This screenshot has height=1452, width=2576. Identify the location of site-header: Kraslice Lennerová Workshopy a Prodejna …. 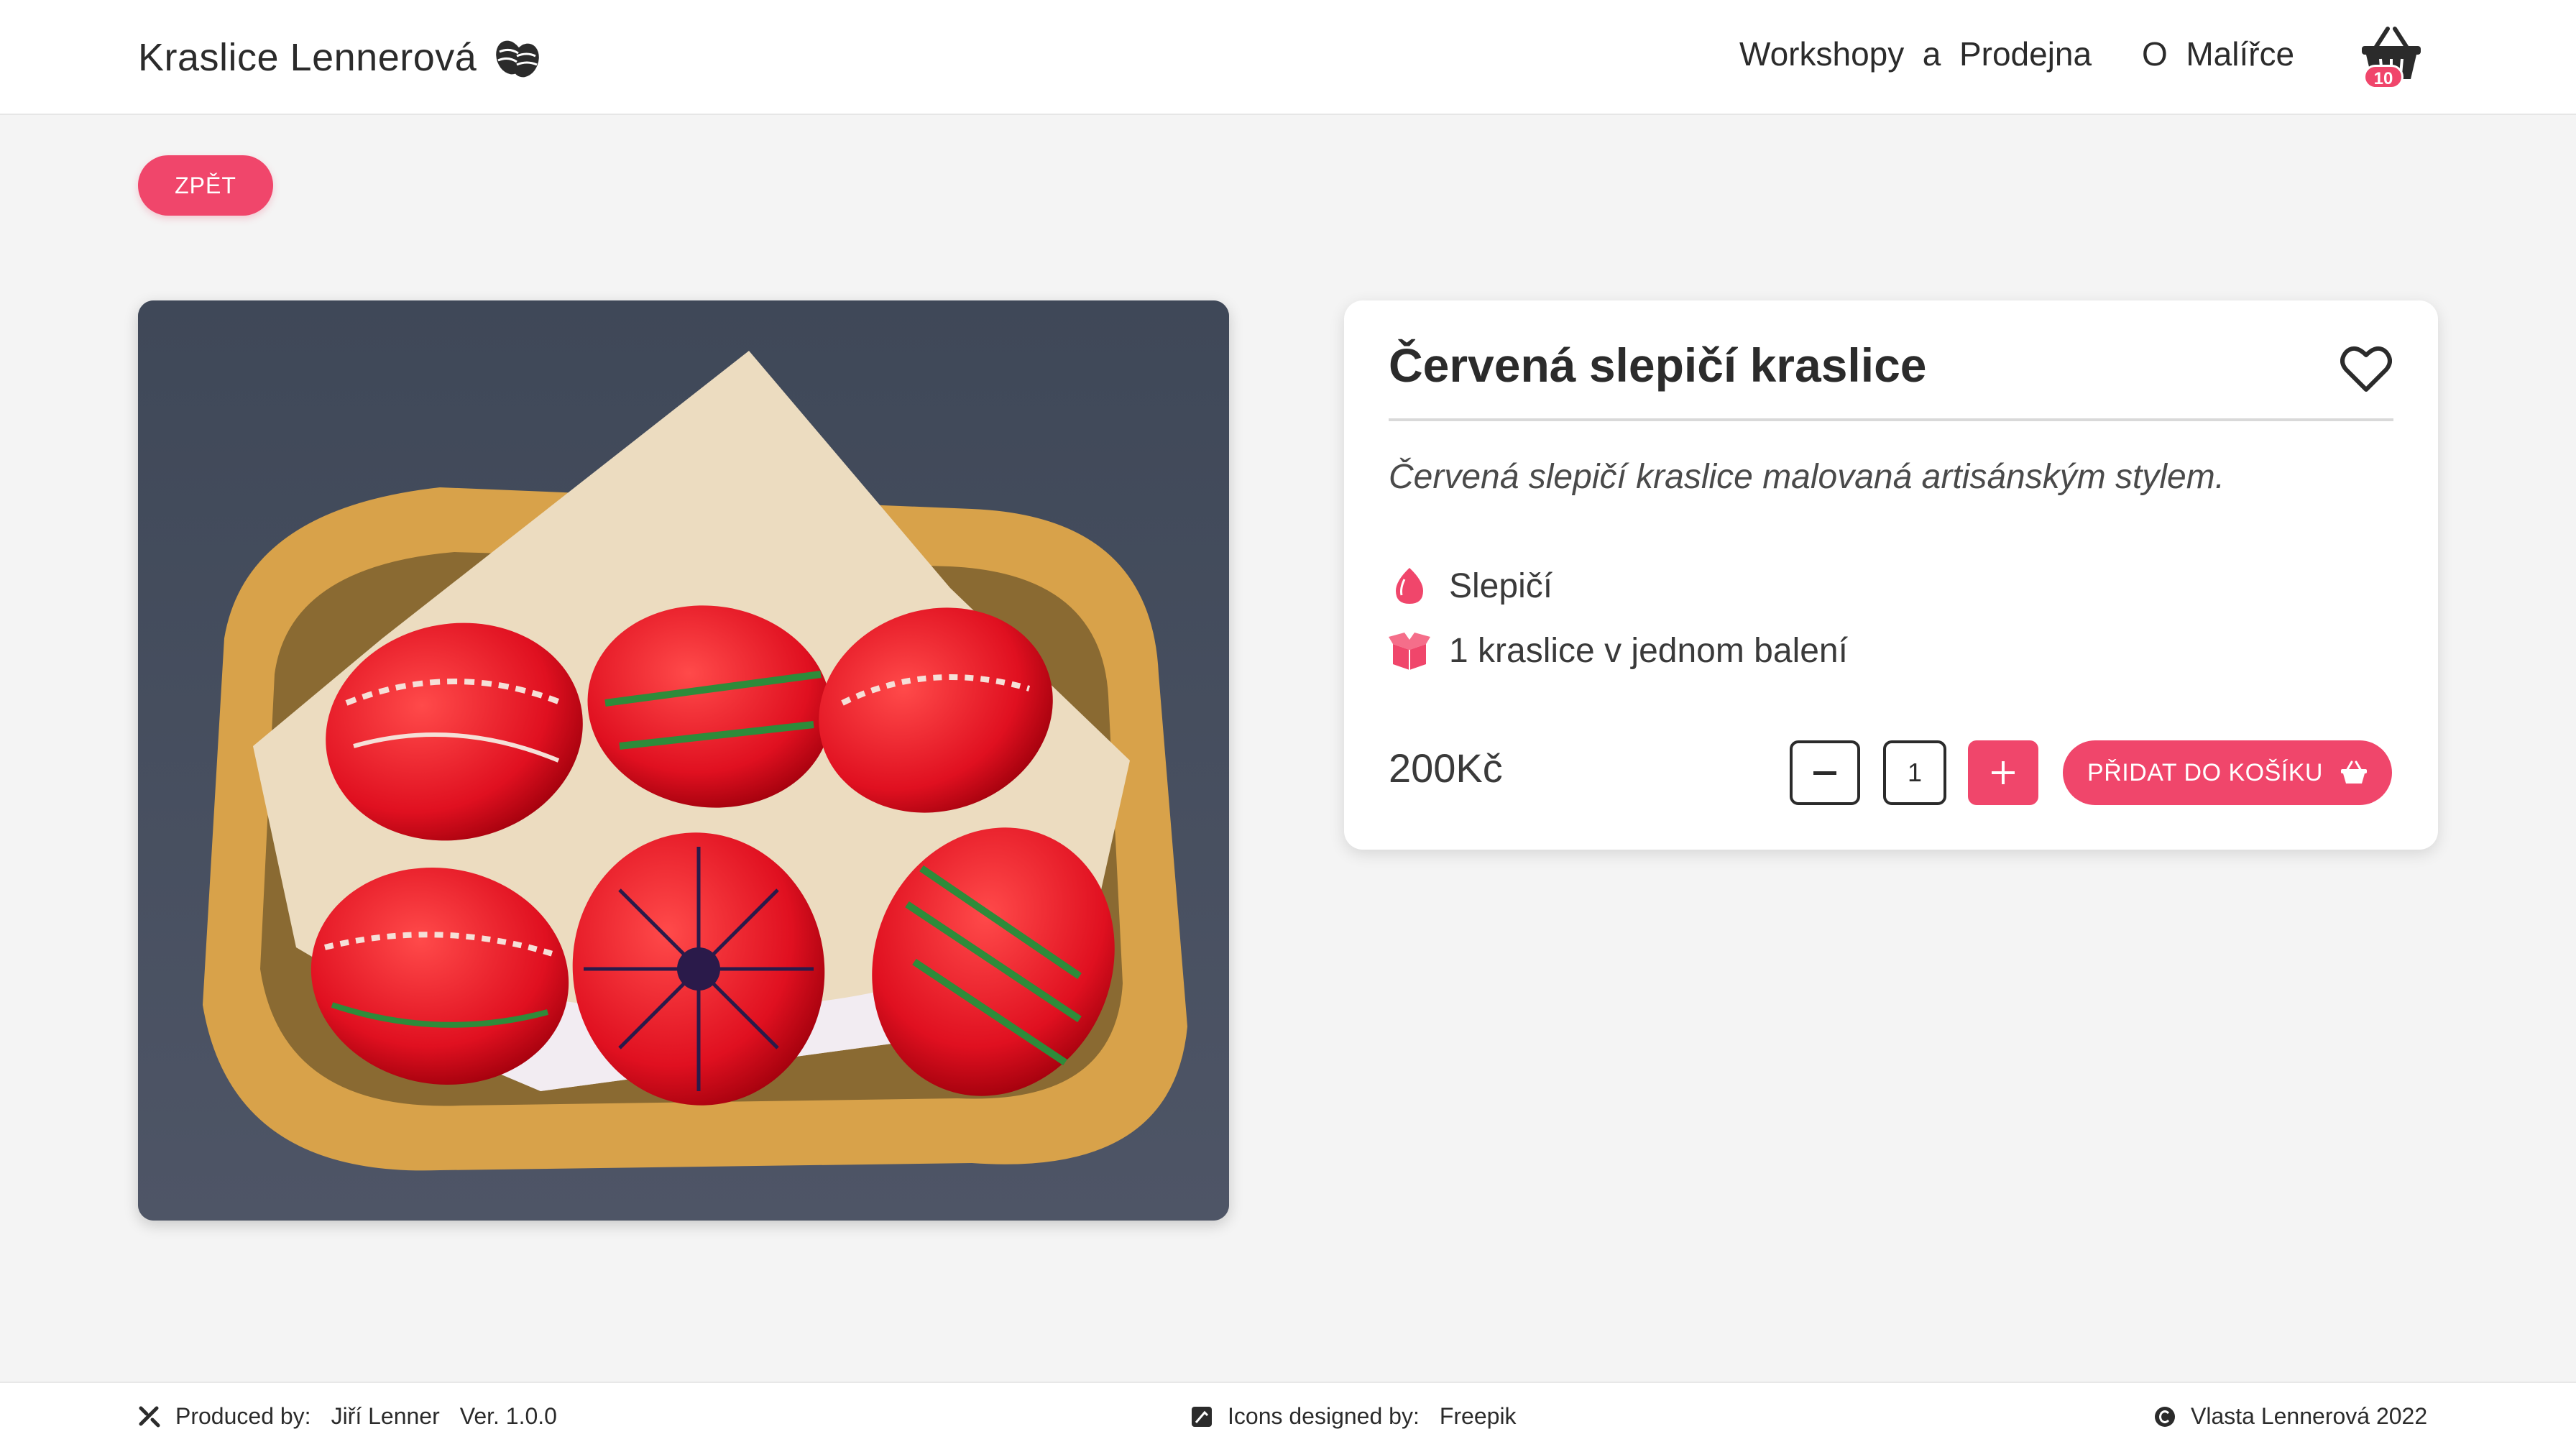
(1288, 57).